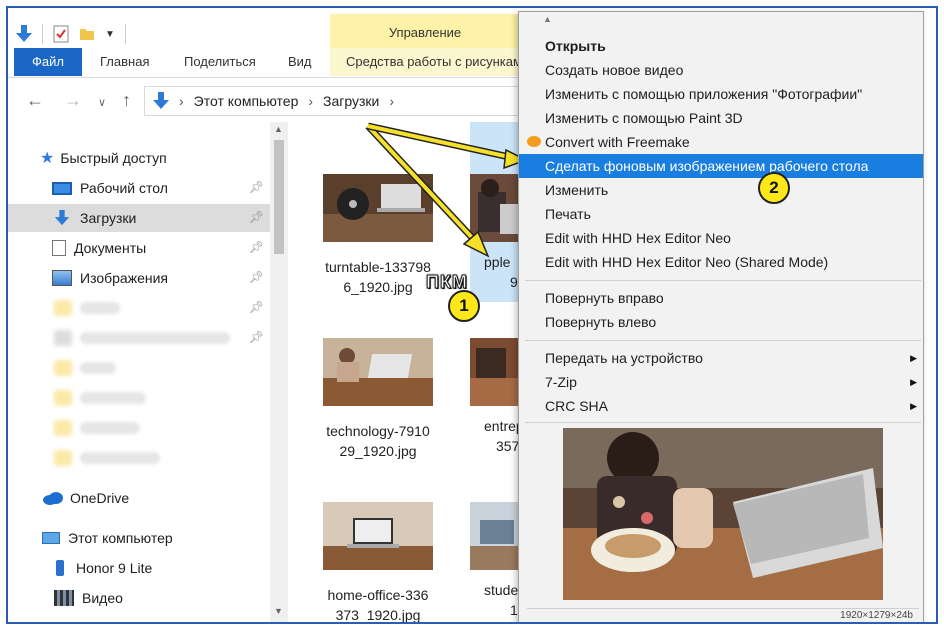 The width and height of the screenshot is (944, 630). What do you see at coordinates (774, 188) in the screenshot?
I see `step-2-badge: 2` at bounding box center [774, 188].